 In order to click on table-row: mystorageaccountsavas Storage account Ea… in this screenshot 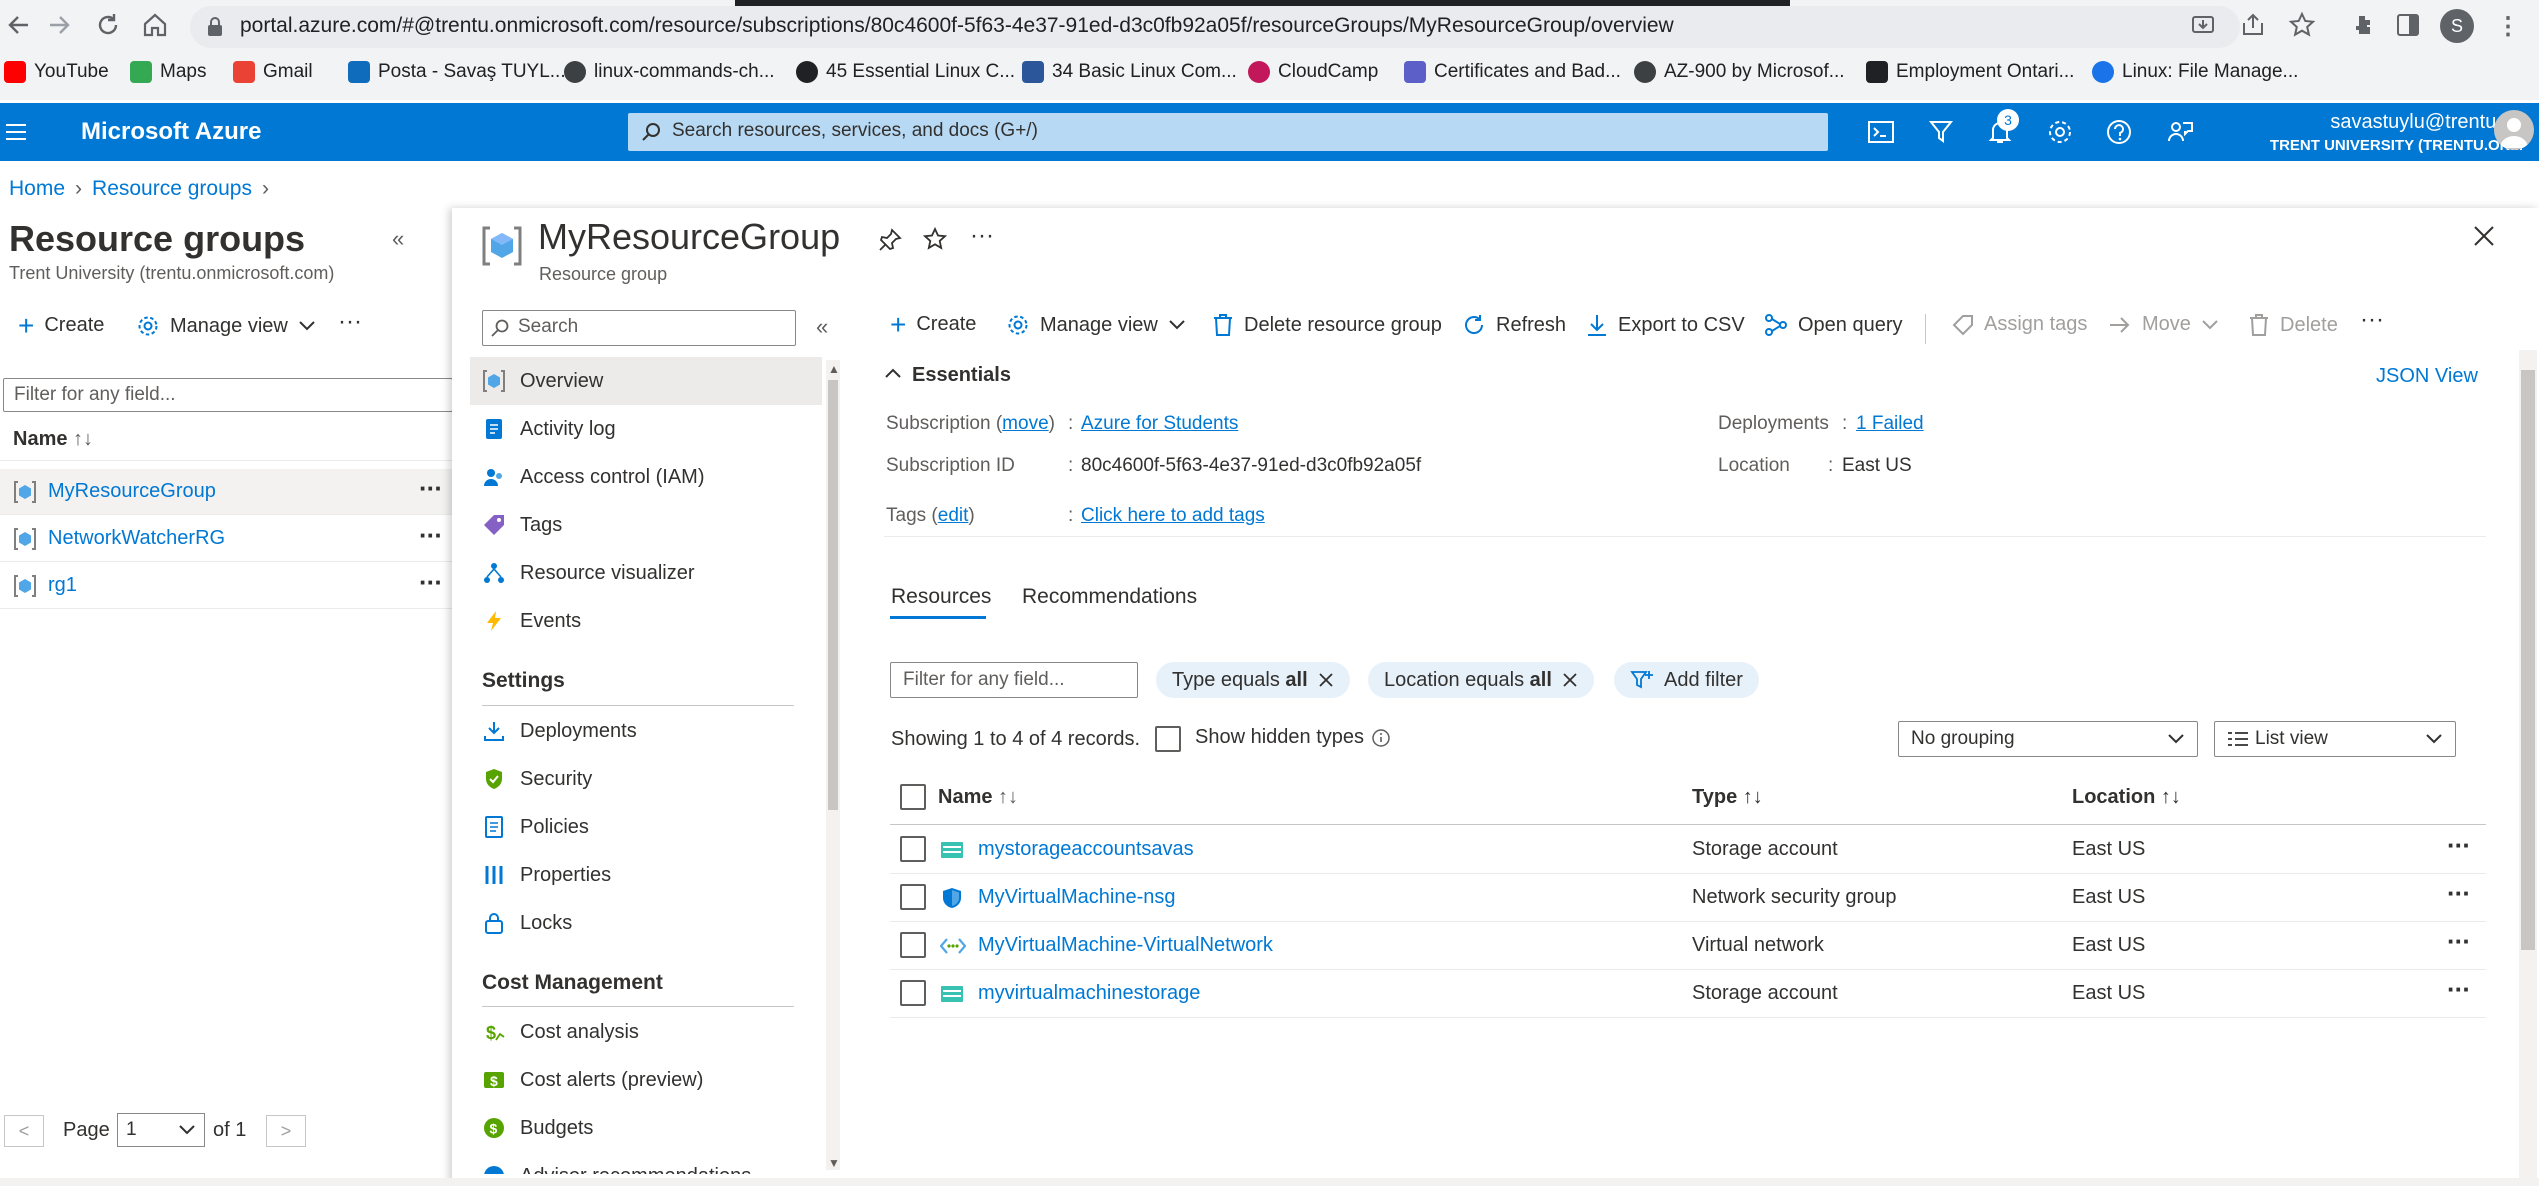, I will do `click(1688, 850)`.